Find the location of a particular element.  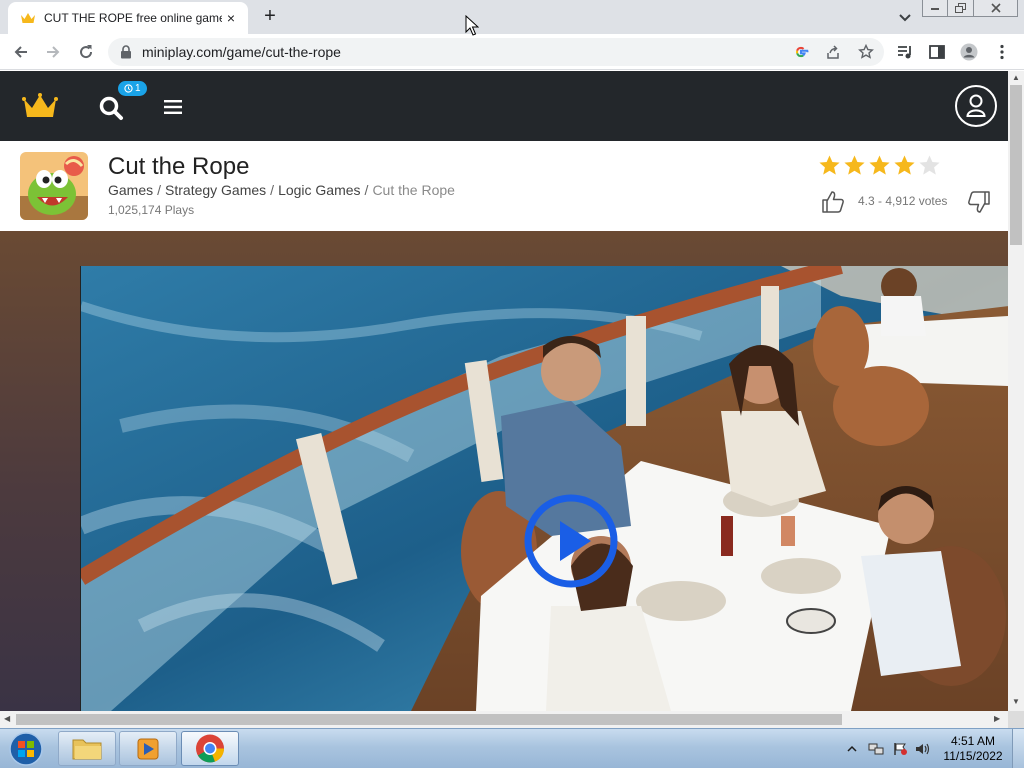

lock-icon is located at coordinates (126, 52).